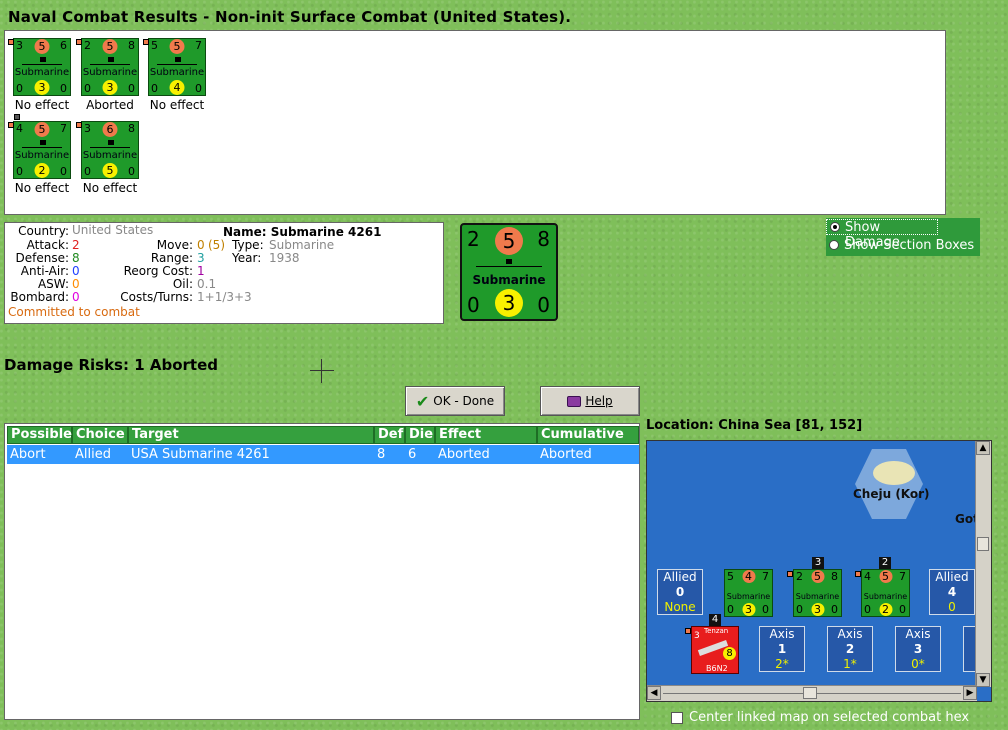  Describe the element at coordinates (17, 117) in the screenshot. I see `stack-marker-icon` at that location.